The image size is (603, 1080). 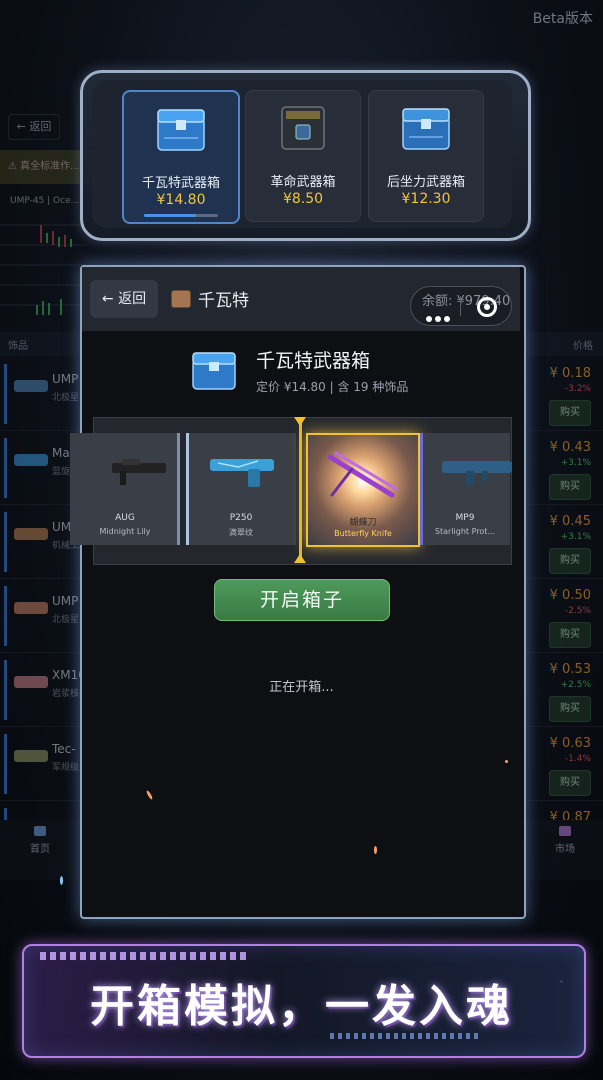 What do you see at coordinates (565, 849) in the screenshot?
I see `bg-tab-market-label: 市场` at bounding box center [565, 849].